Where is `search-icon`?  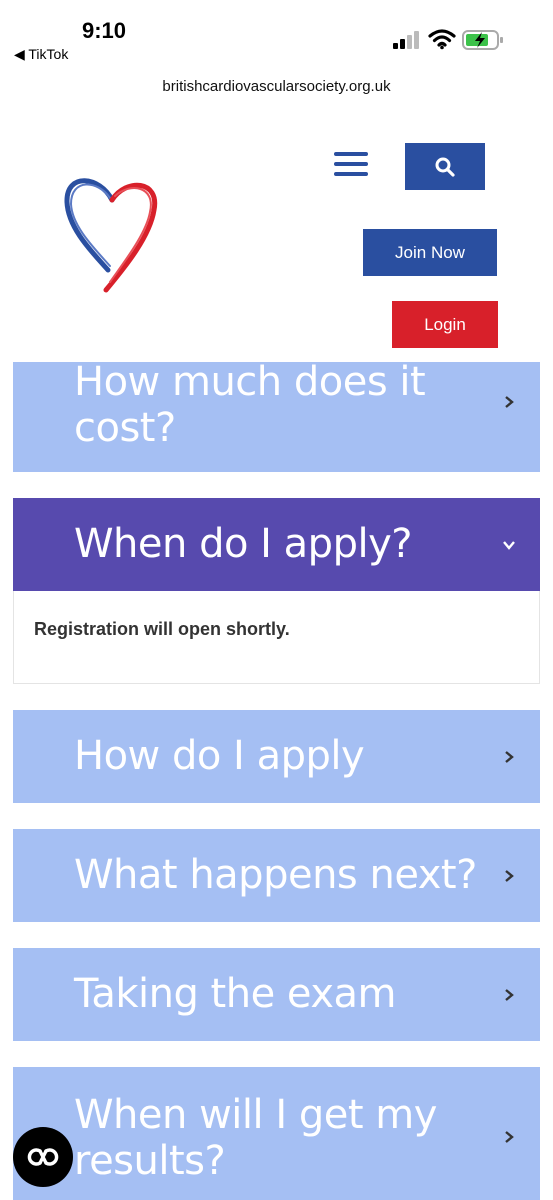
search-icon is located at coordinates (445, 167).